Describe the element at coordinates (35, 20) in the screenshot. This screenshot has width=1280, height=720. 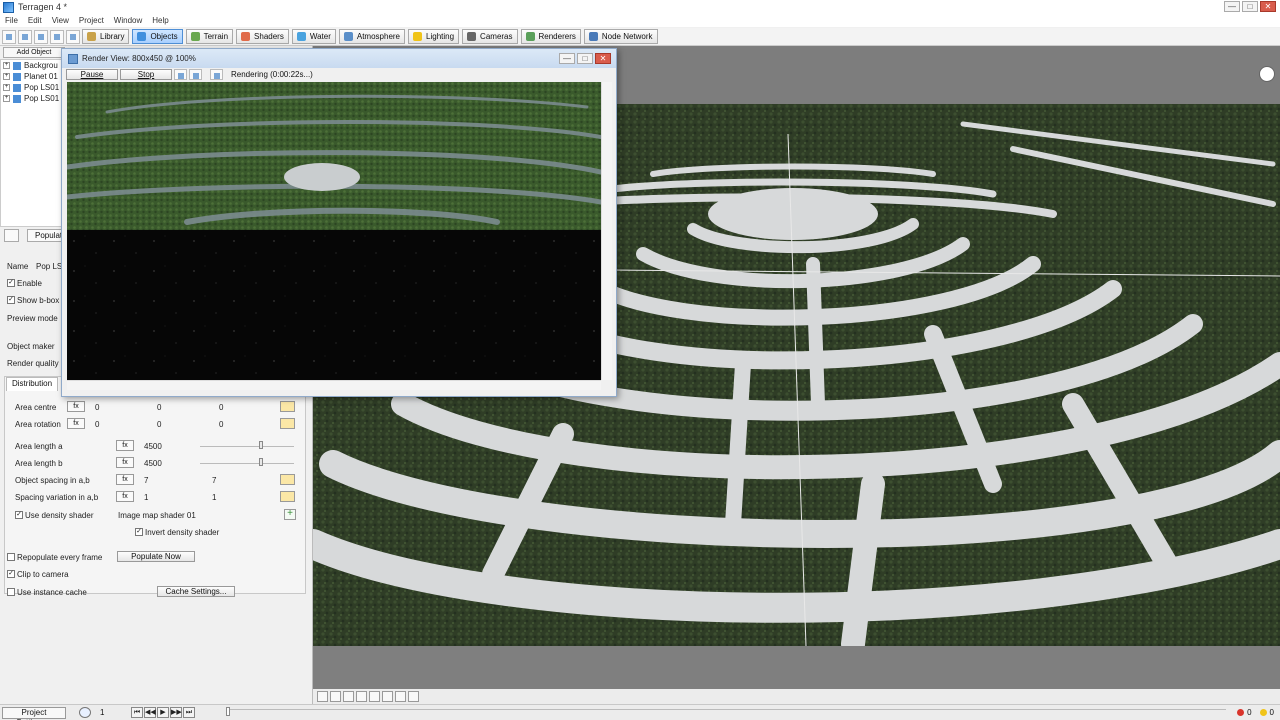
I see `menu-edit: Edit` at that location.